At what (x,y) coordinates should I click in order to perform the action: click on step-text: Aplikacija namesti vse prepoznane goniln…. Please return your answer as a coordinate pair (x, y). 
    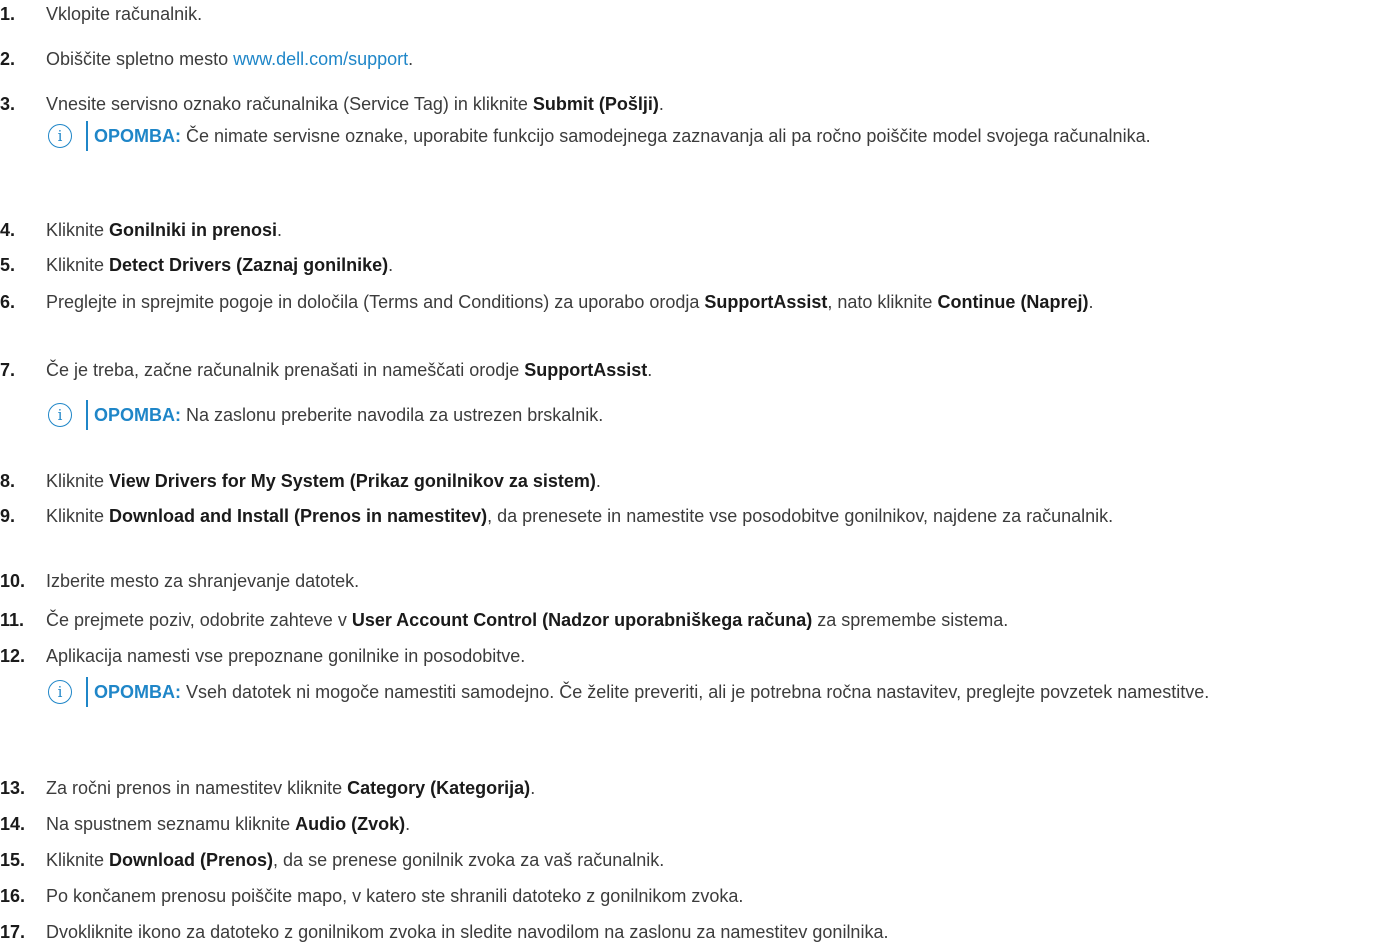
    Looking at the image, I should click on (689, 656).